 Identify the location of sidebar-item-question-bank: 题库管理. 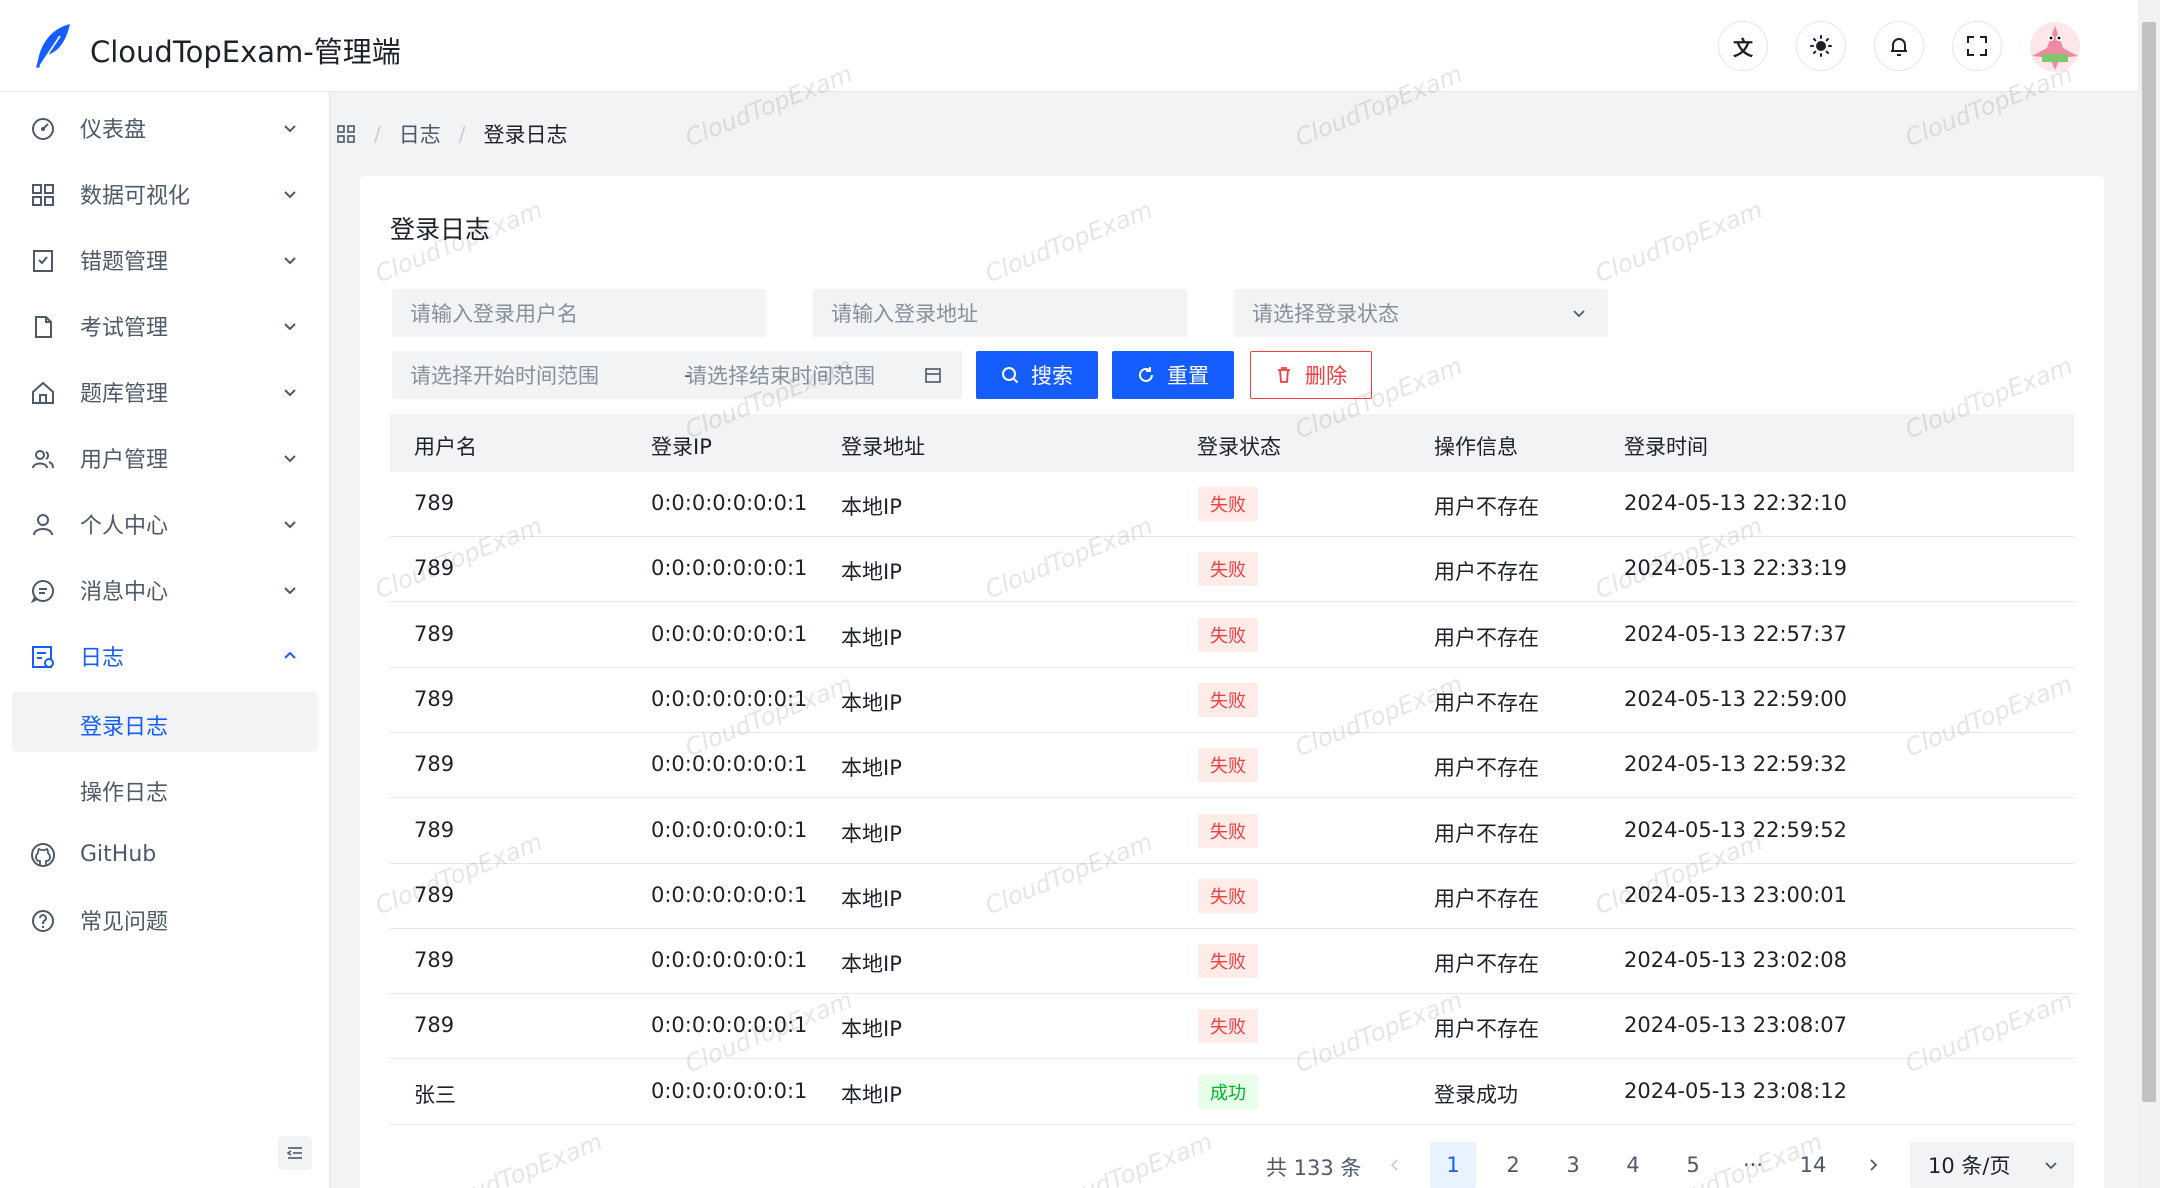
(165, 392).